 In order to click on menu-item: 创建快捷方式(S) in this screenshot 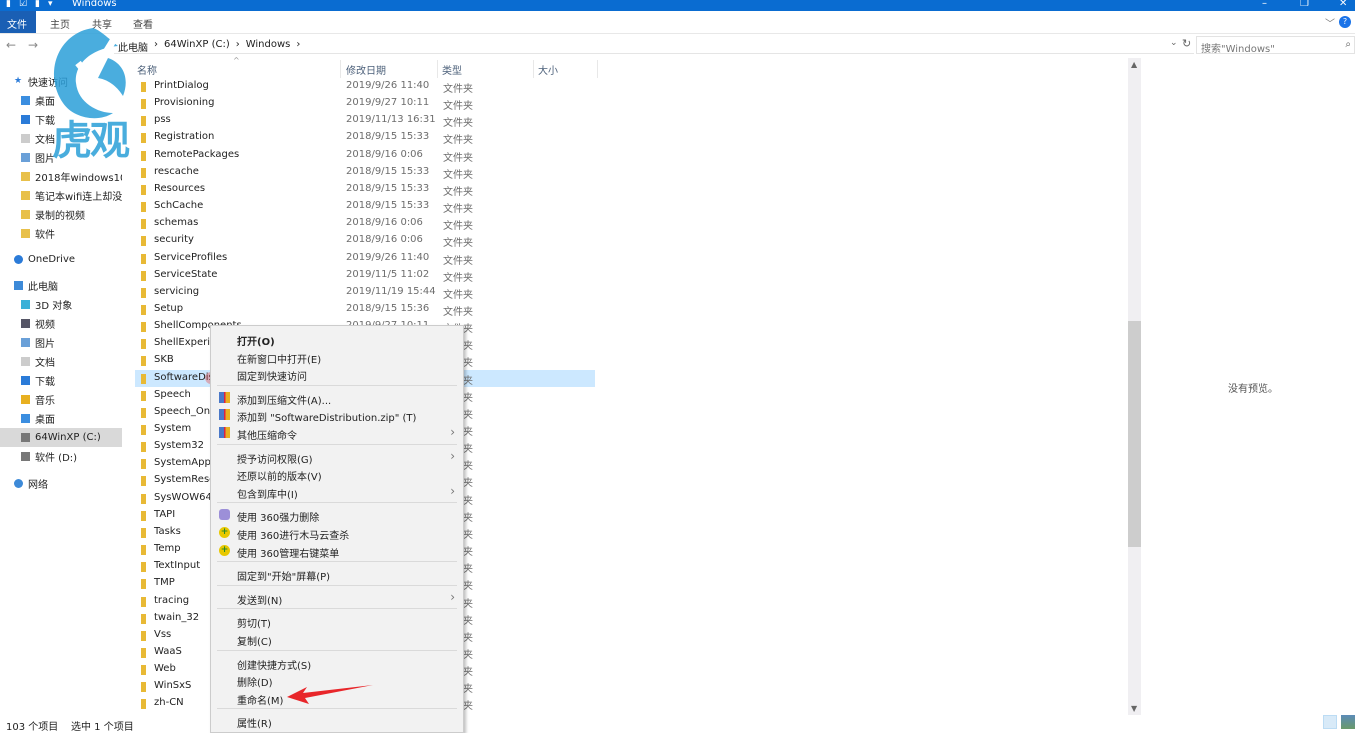, I will do `click(337, 663)`.